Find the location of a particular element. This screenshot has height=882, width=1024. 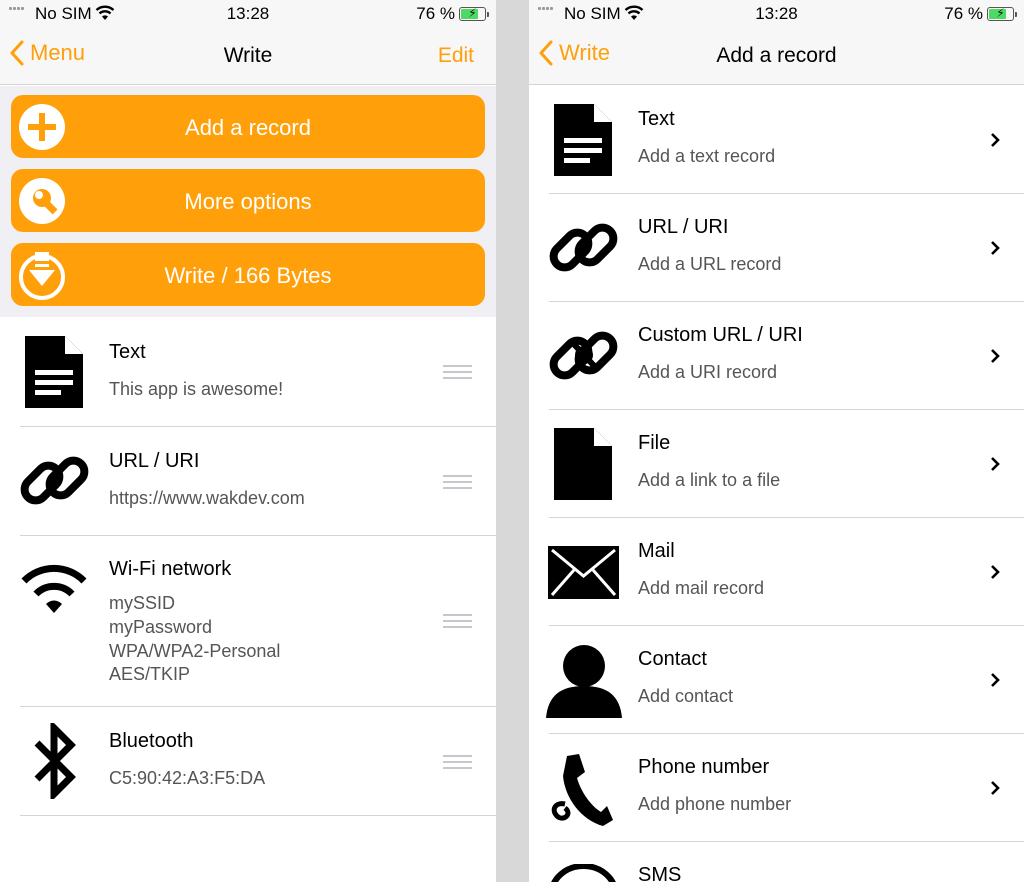

record-type-sms: SMS is located at coordinates (776, 862).